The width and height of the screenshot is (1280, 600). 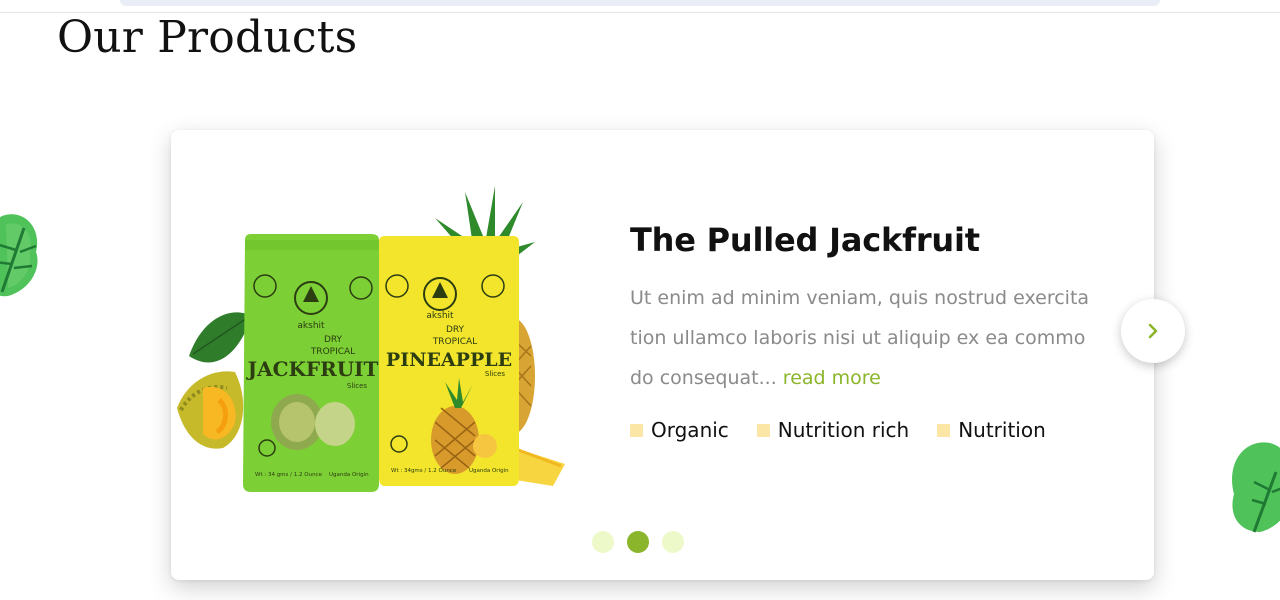 I want to click on package-name: JACKFRUIT, so click(x=312, y=369).